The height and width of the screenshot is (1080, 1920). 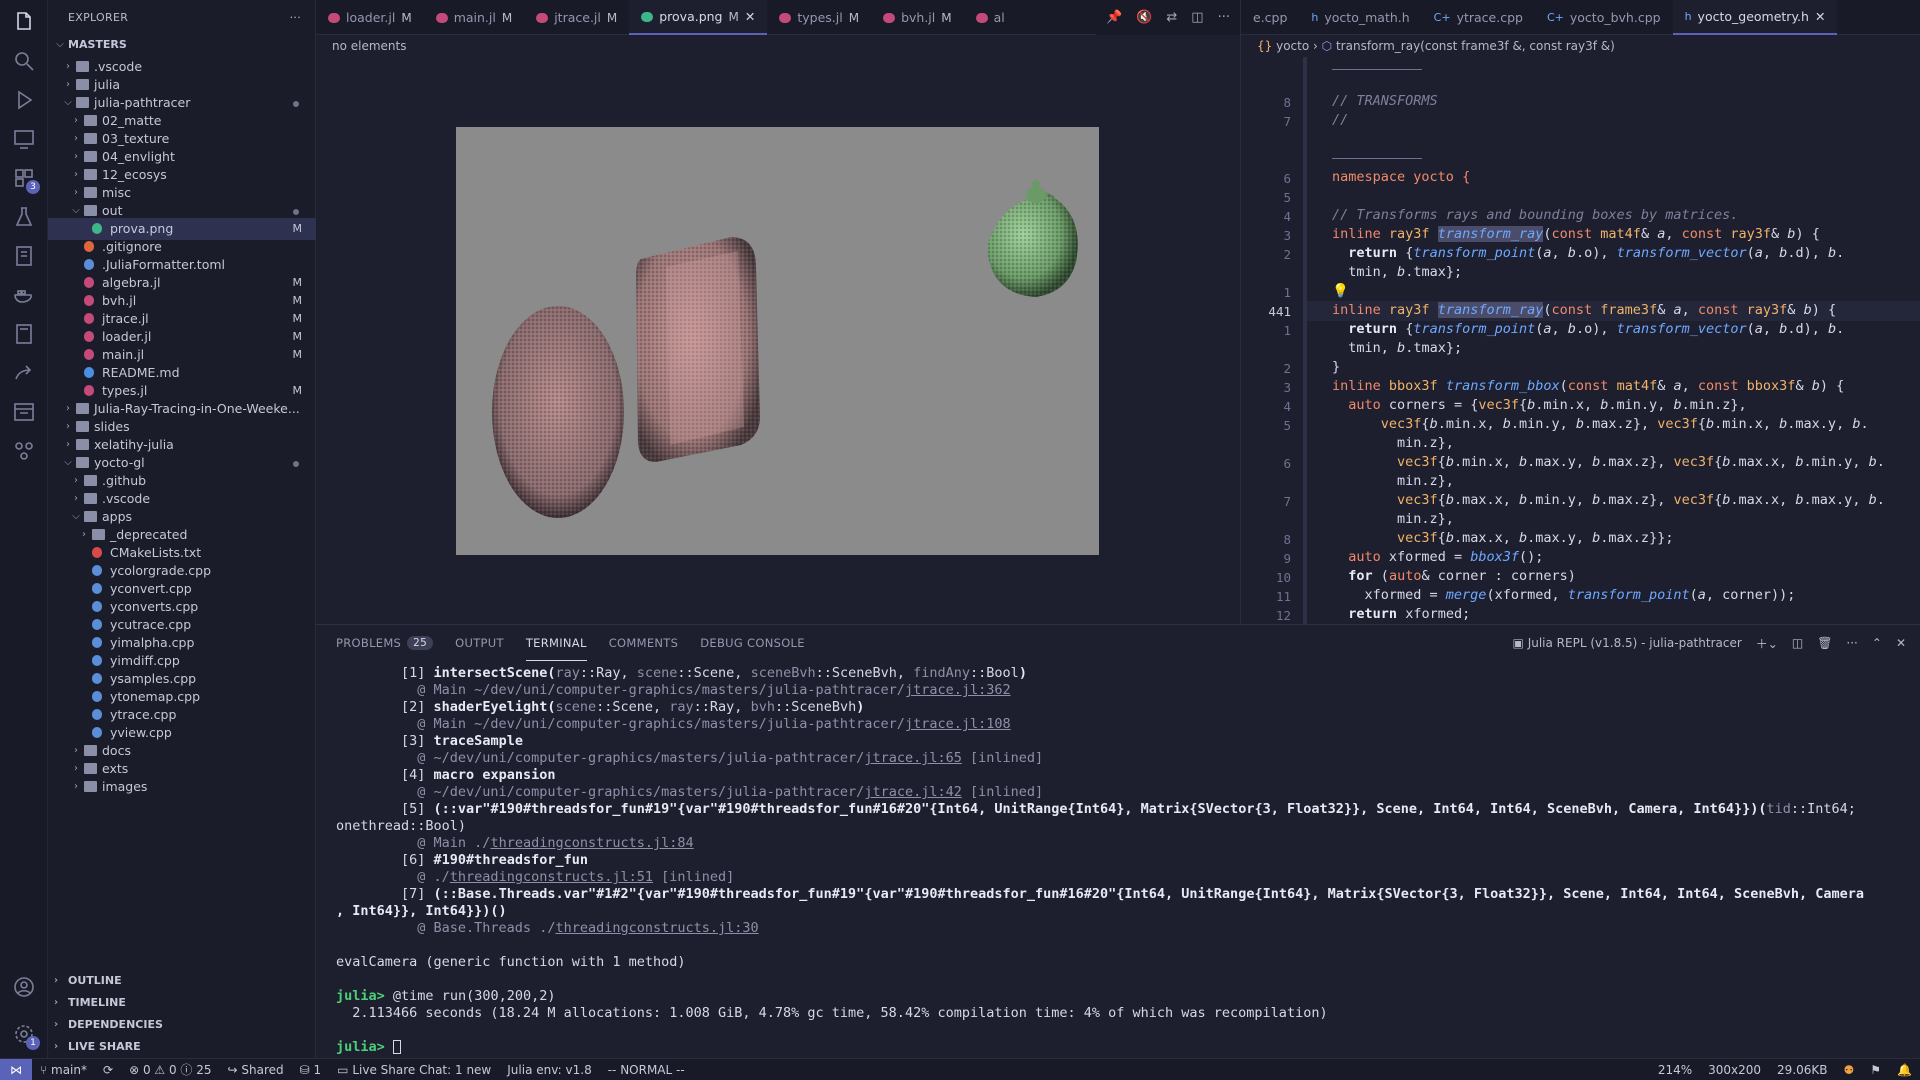 I want to click on gutter-divider, so click(x=1305, y=340).